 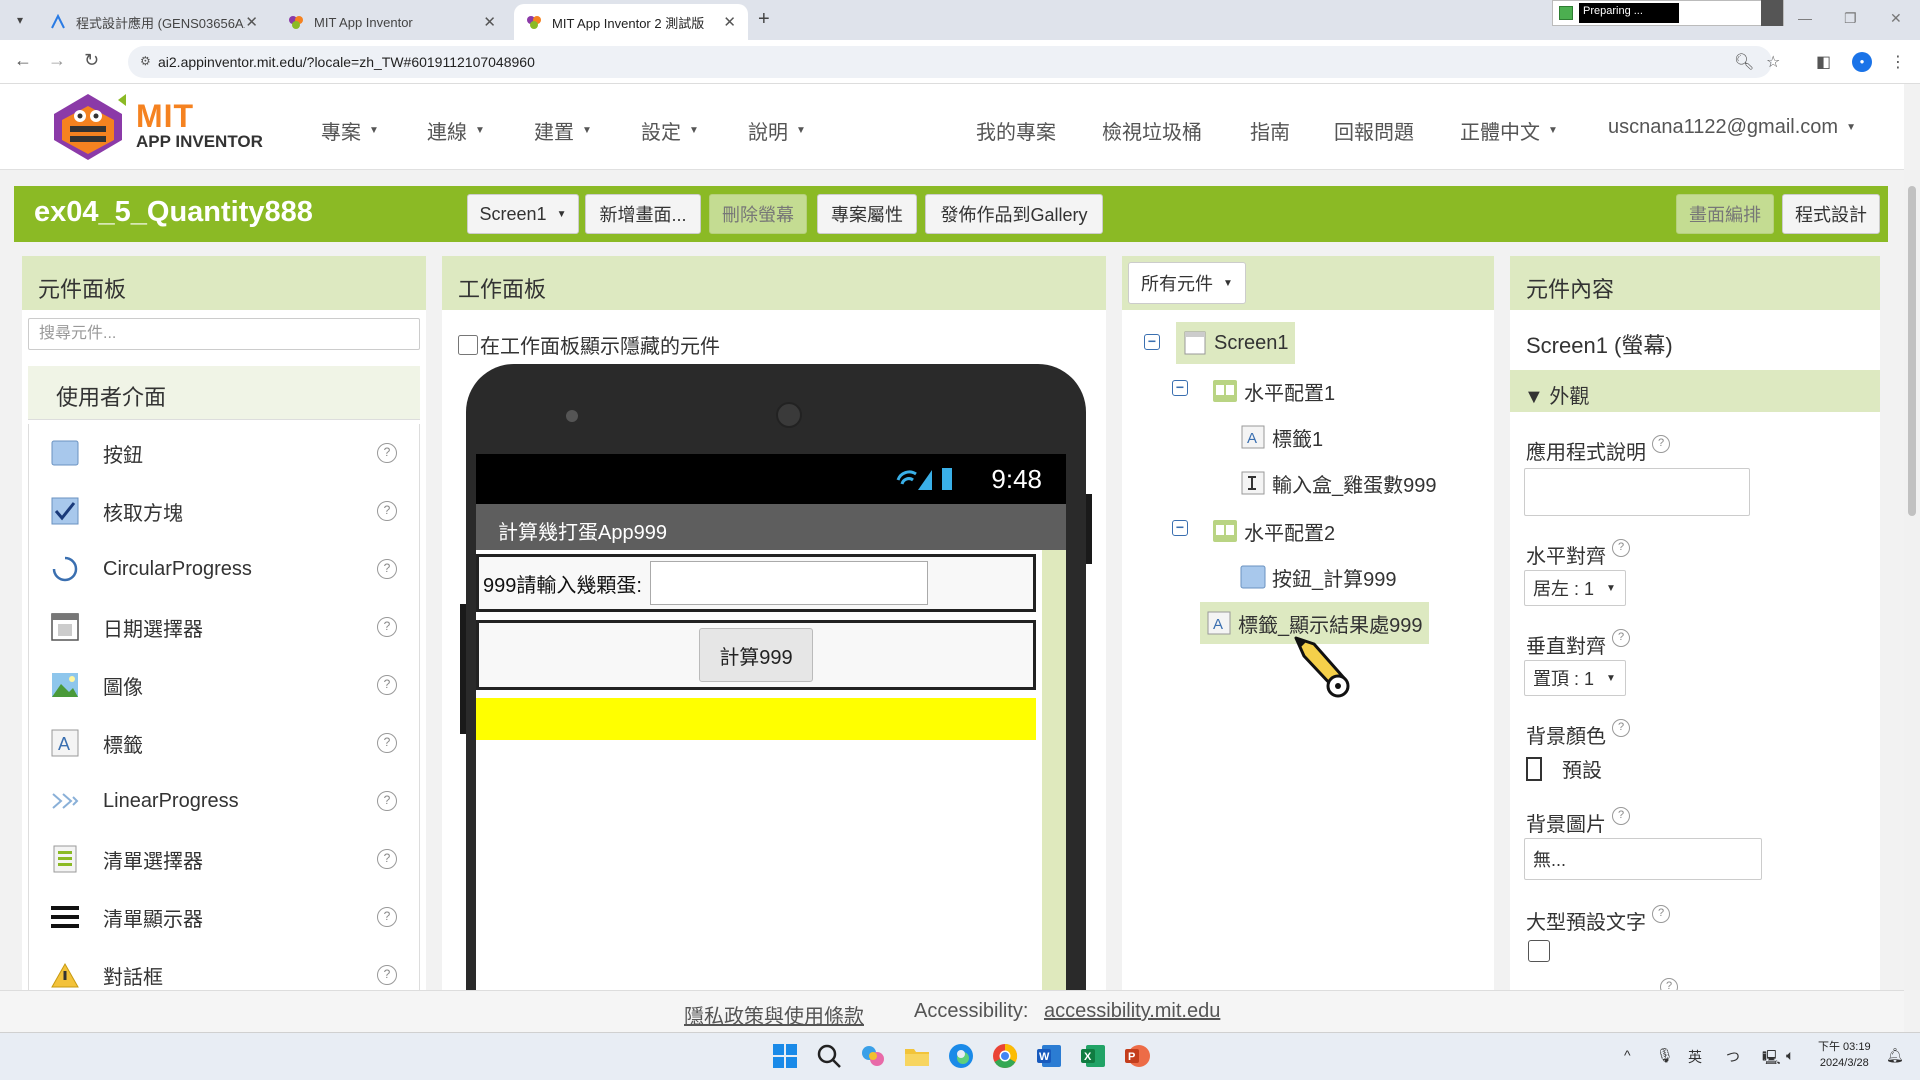 I want to click on blocks-button: 程式設計, so click(x=1831, y=214).